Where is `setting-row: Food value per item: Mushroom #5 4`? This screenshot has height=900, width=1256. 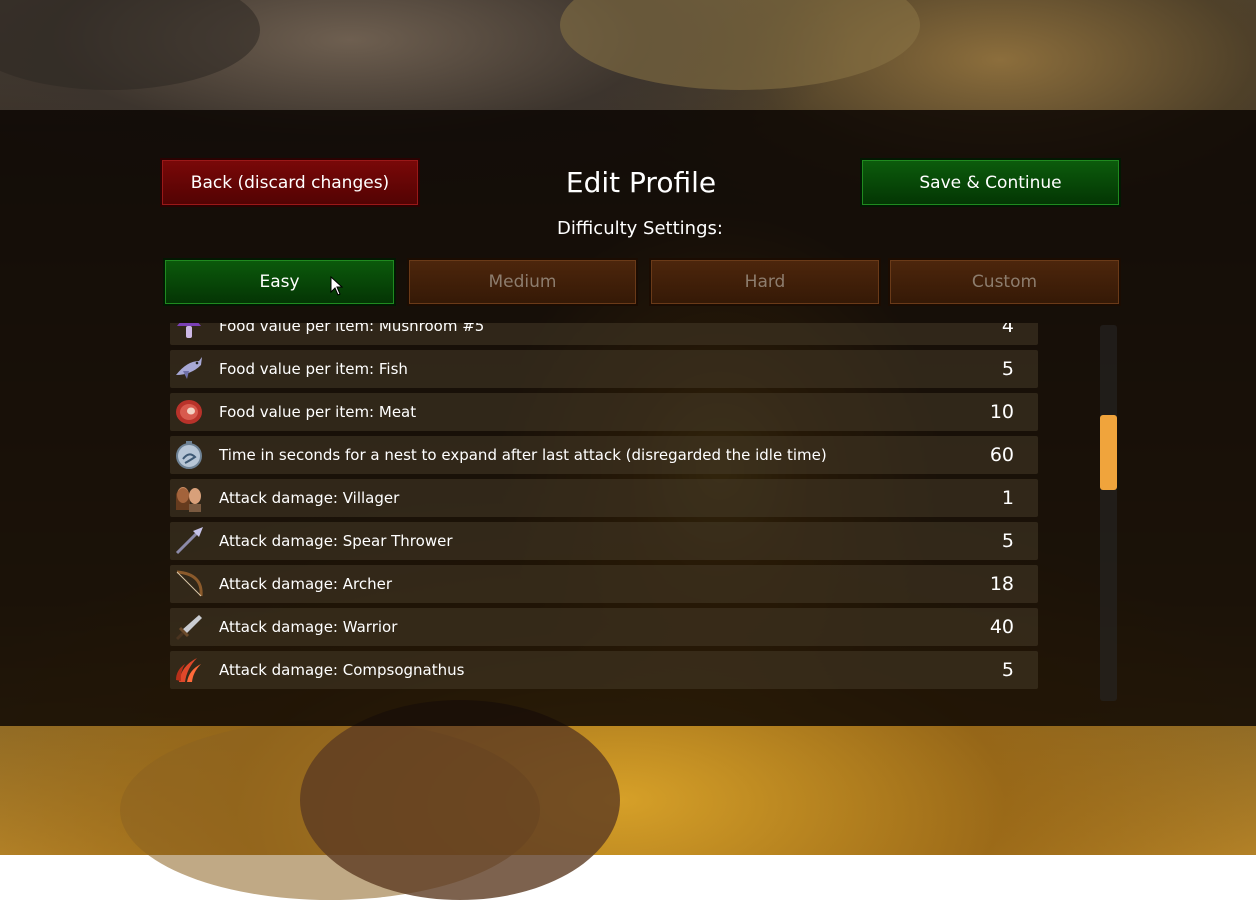
setting-row: Food value per item: Mushroom #5 4 is located at coordinates (604, 334).